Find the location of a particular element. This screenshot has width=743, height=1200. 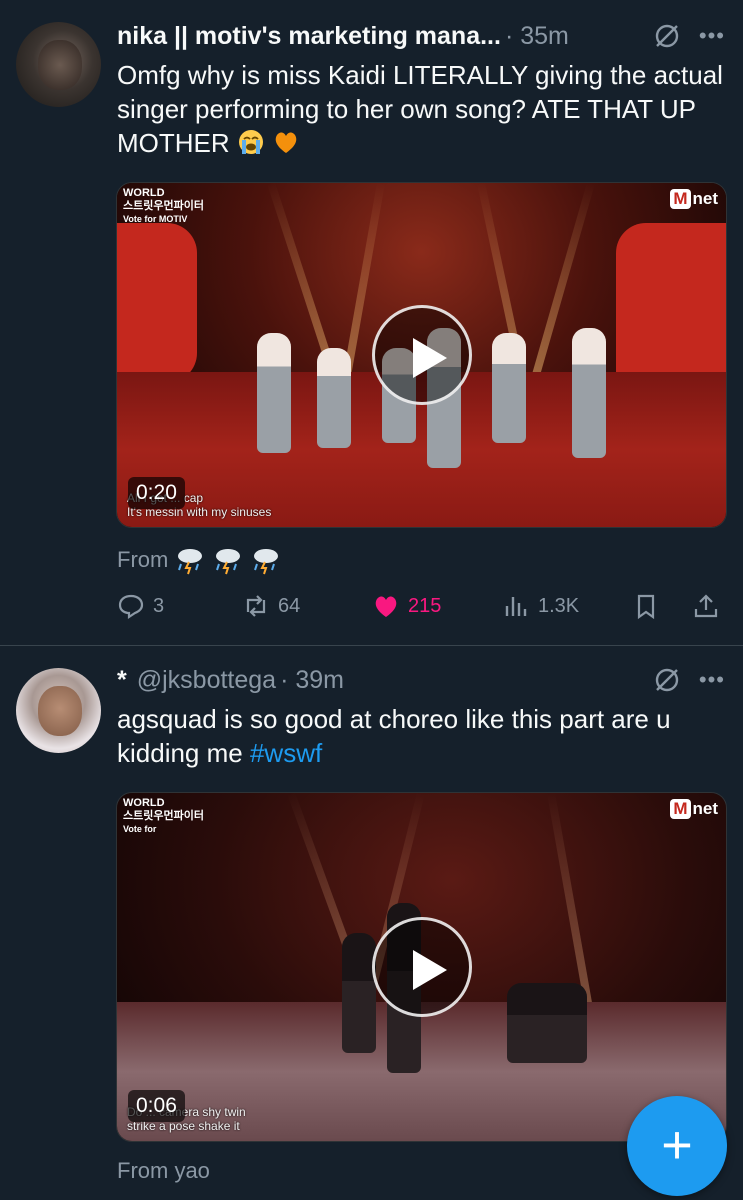

retweet-icon is located at coordinates (256, 606).